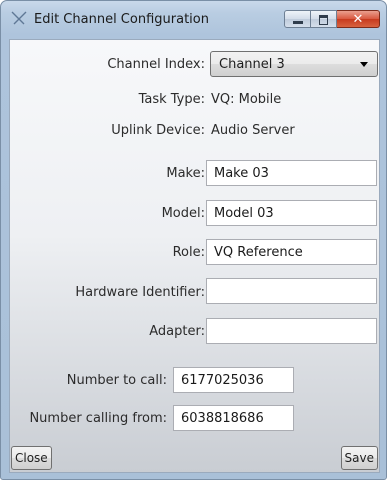  I want to click on close-window-button: ✕, so click(358, 19).